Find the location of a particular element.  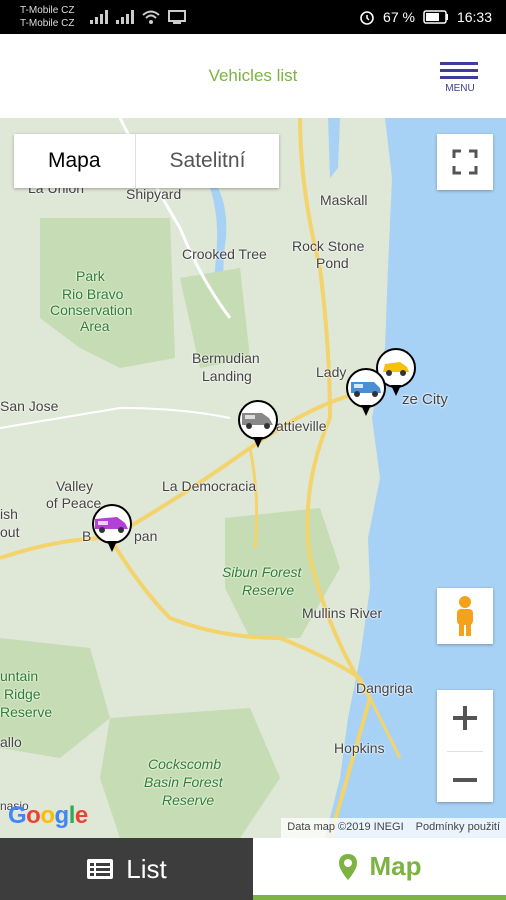

pegman-icon is located at coordinates (465, 616).